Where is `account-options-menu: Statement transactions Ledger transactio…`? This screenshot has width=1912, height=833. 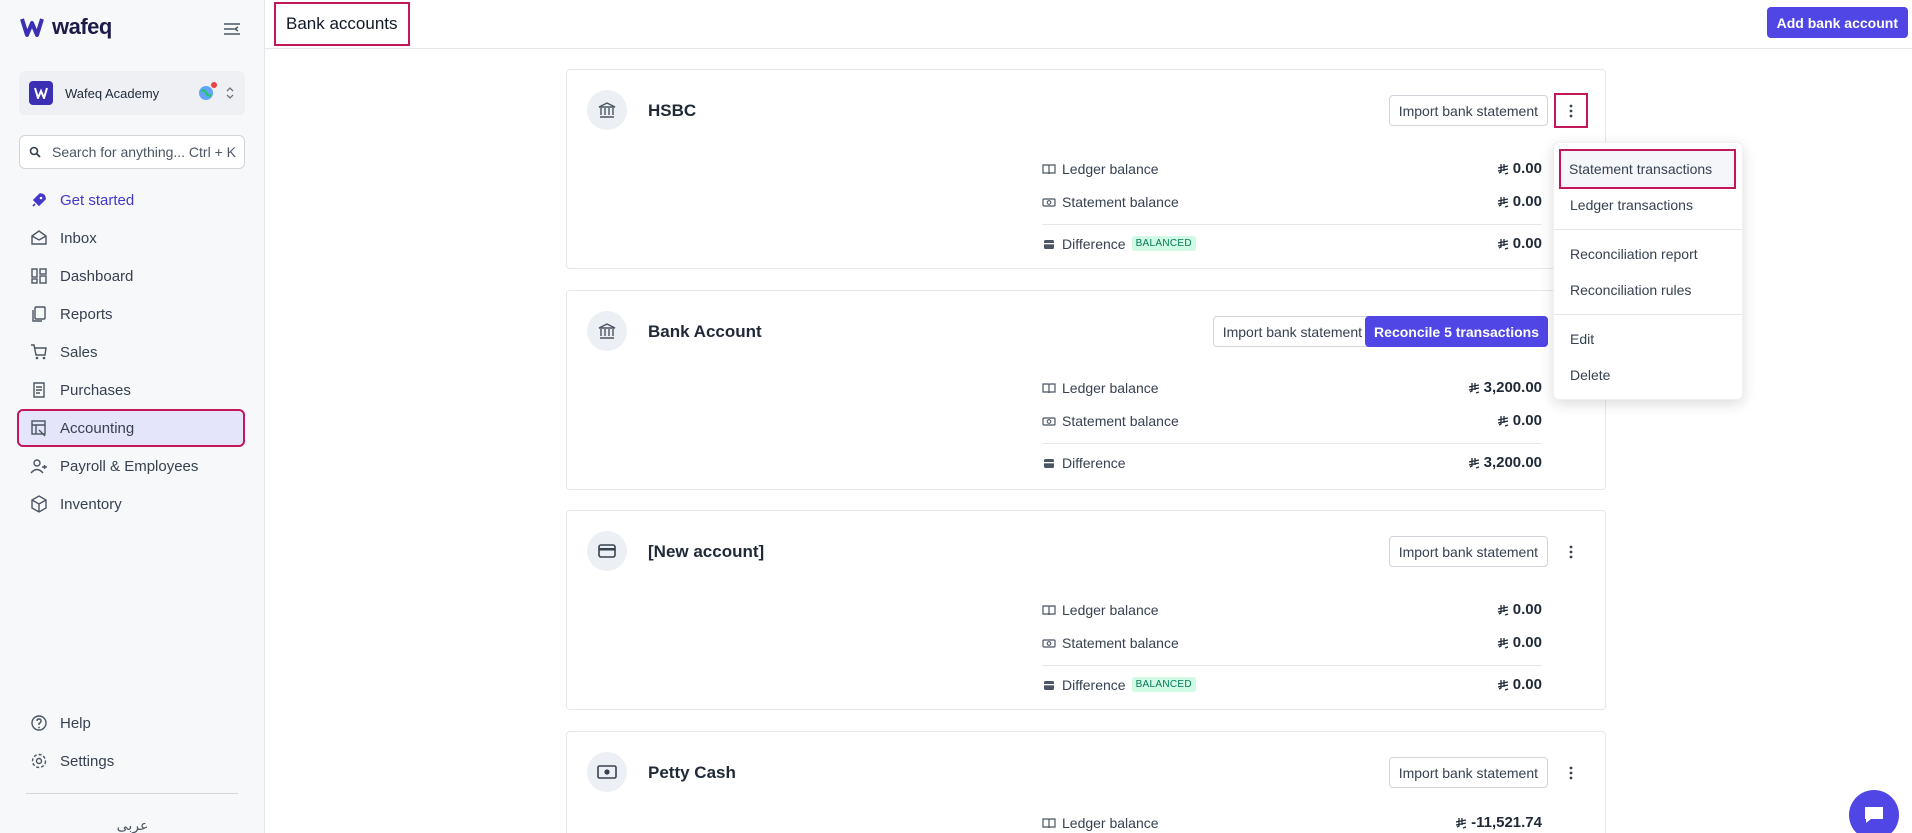 account-options-menu: Statement transactions Ledger transactio… is located at coordinates (1648, 271).